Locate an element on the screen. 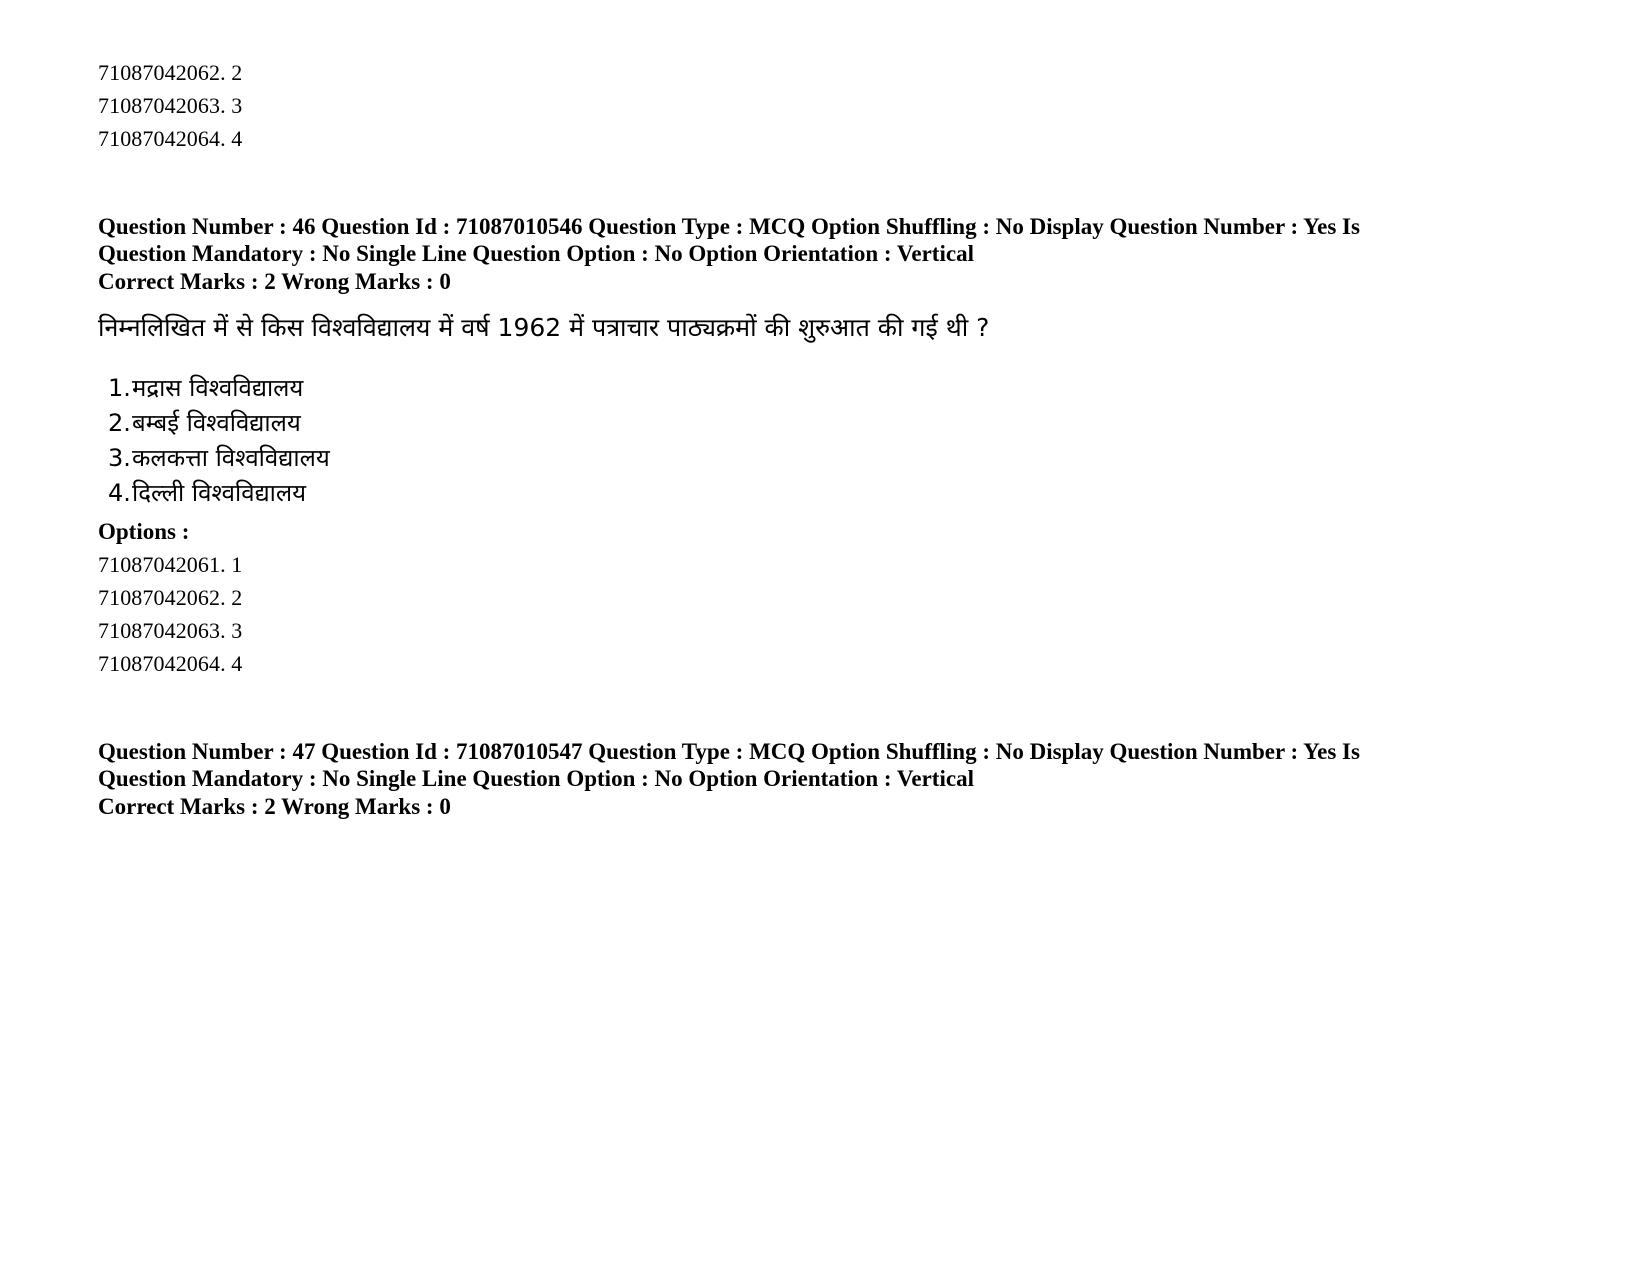  answer-choice: 4.दिल्ली विश्वविद्यालय is located at coordinates (758, 493).